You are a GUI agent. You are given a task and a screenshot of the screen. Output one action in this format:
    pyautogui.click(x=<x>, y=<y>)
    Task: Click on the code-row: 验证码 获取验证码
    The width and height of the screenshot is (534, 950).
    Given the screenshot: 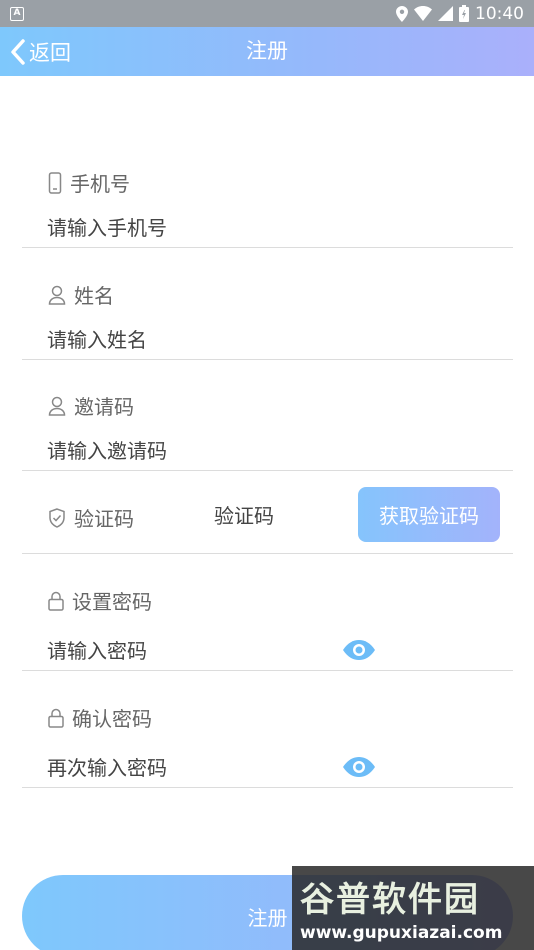 What is the action you would take?
    pyautogui.click(x=267, y=514)
    